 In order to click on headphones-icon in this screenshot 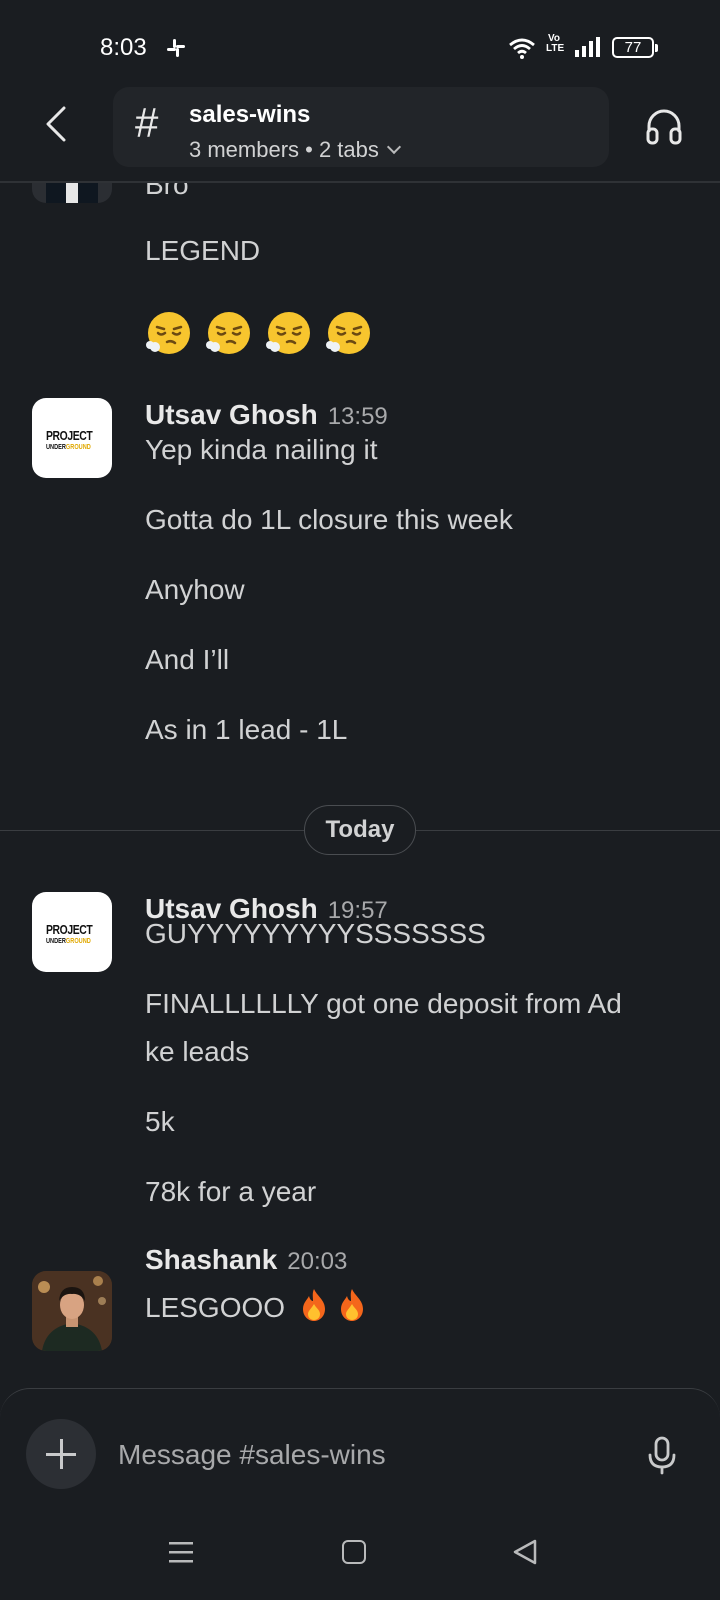, I will do `click(664, 126)`.